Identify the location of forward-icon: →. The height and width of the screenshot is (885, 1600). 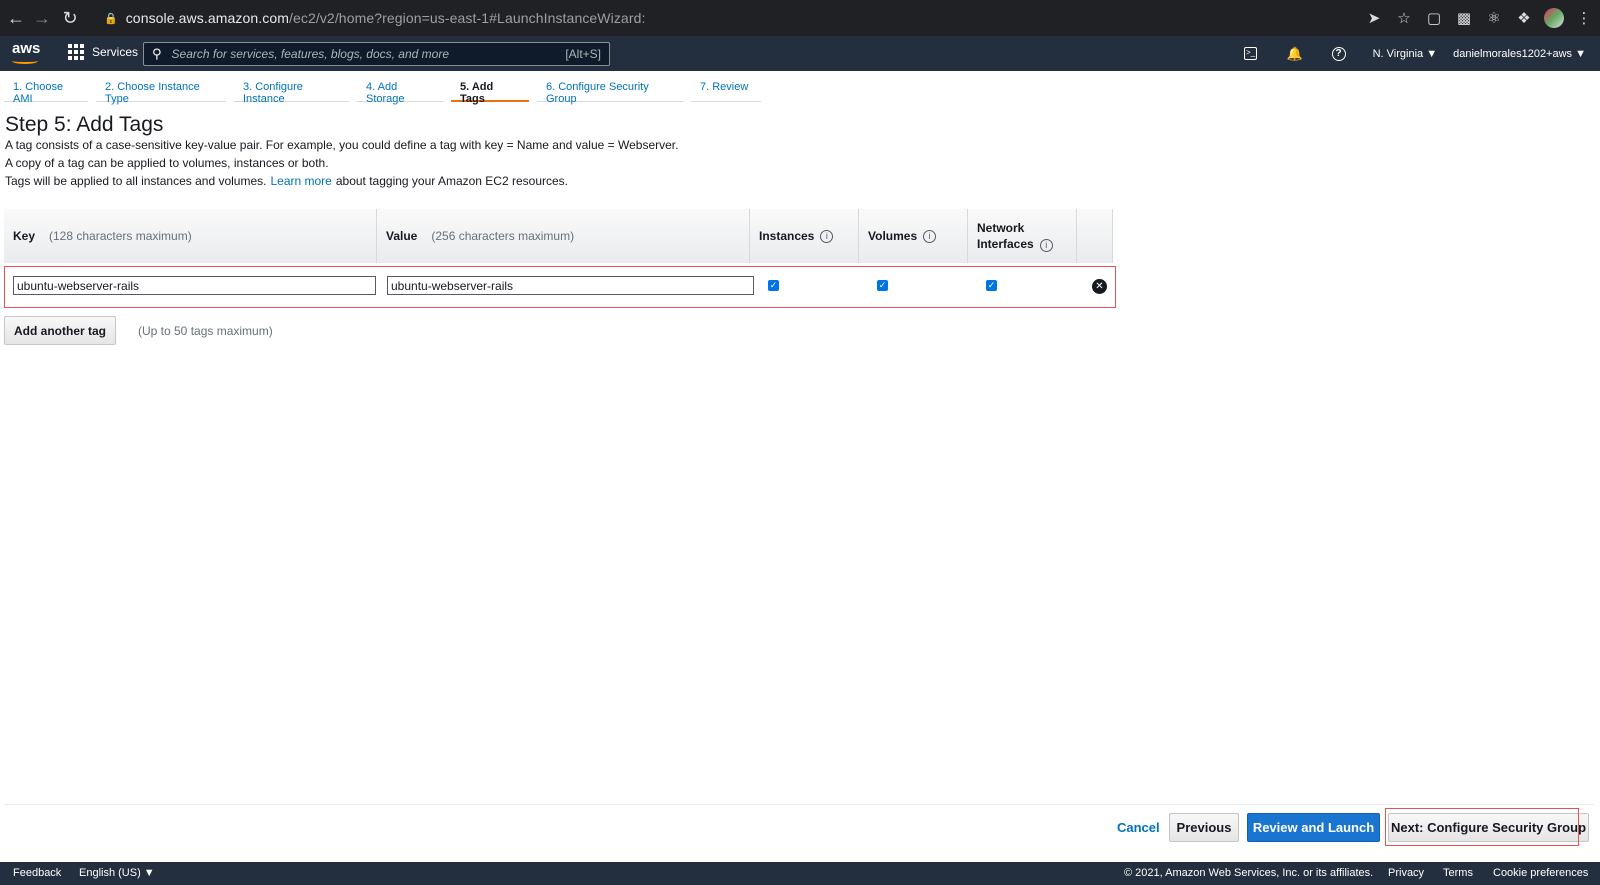
(42, 18).